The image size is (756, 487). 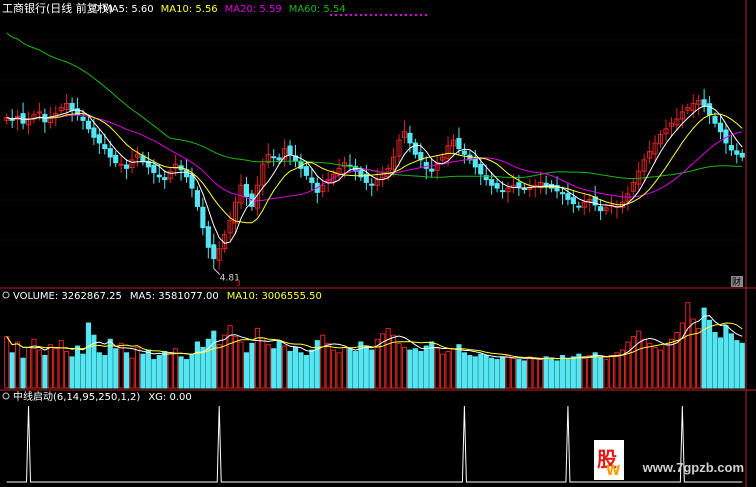 I want to click on price-legend-ma5: MA5: 5.60, so click(x=128, y=9).